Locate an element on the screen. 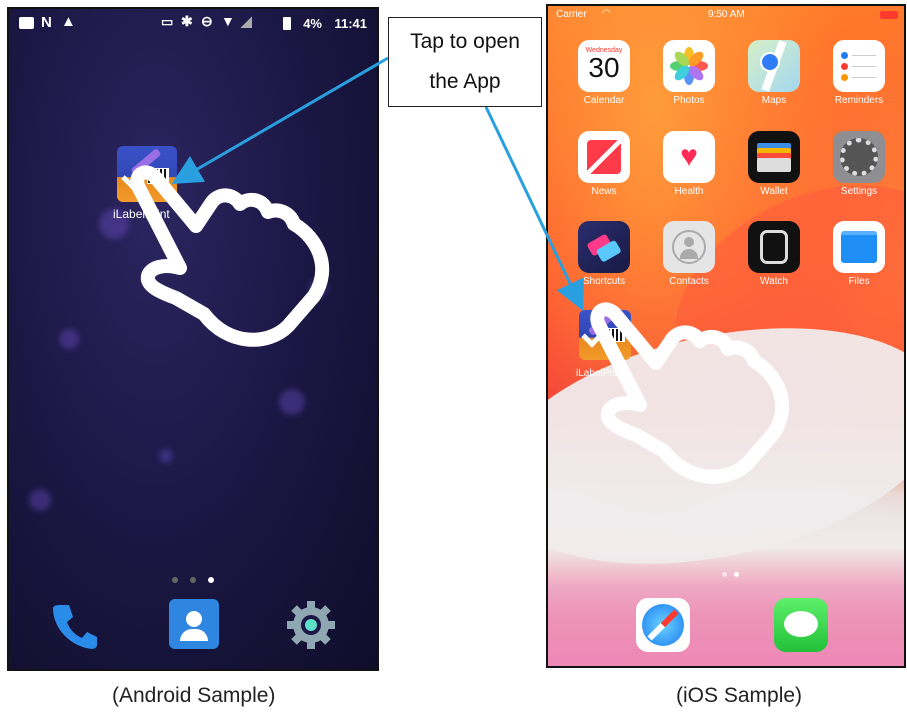 This screenshot has width=907, height=713. callout-line-2: the App is located at coordinates (465, 81).